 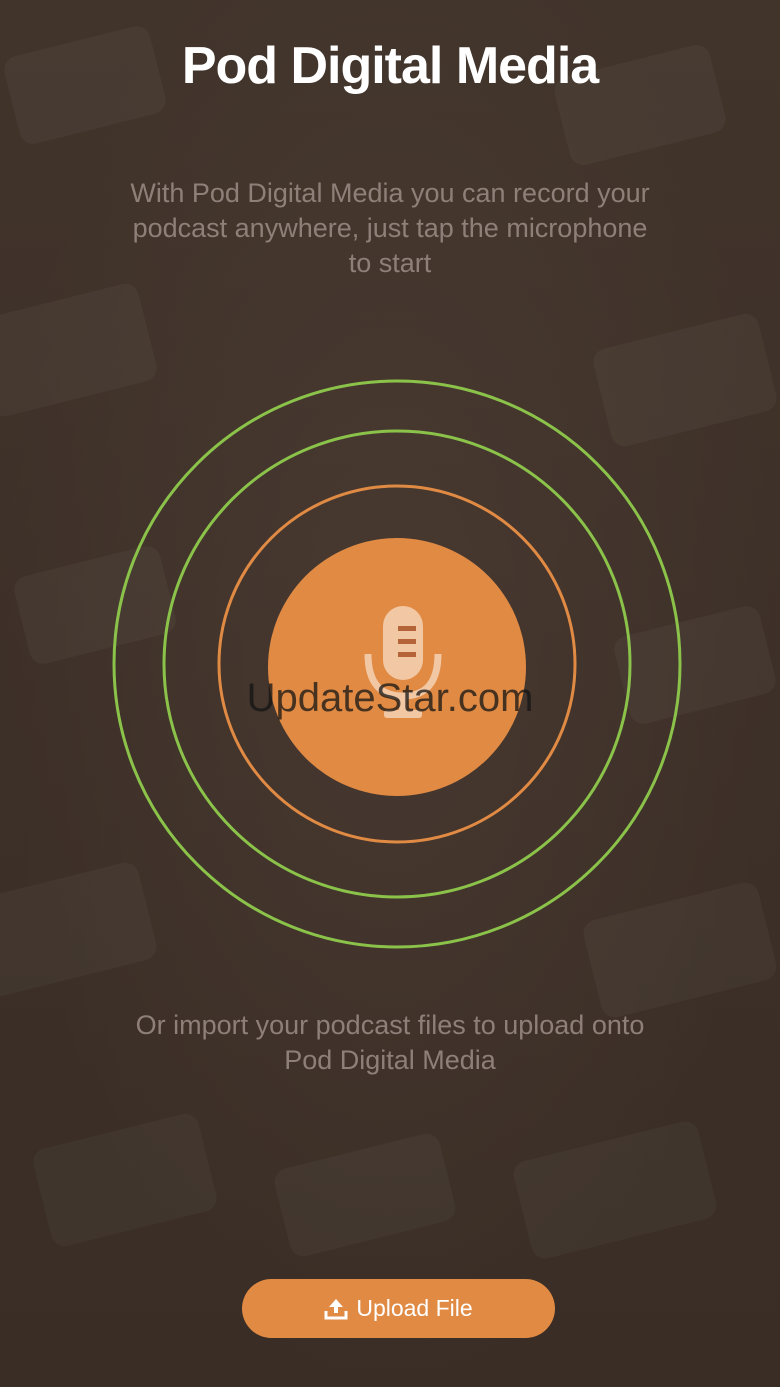 I want to click on app-title: Pod Digital Media, so click(x=390, y=66).